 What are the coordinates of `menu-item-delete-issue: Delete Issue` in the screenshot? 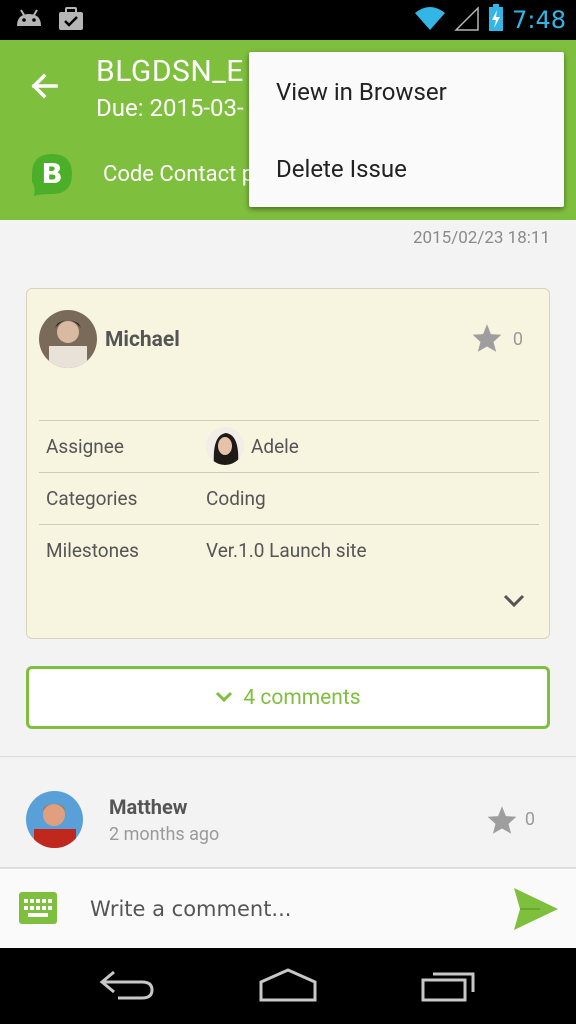 It's located at (341, 169).